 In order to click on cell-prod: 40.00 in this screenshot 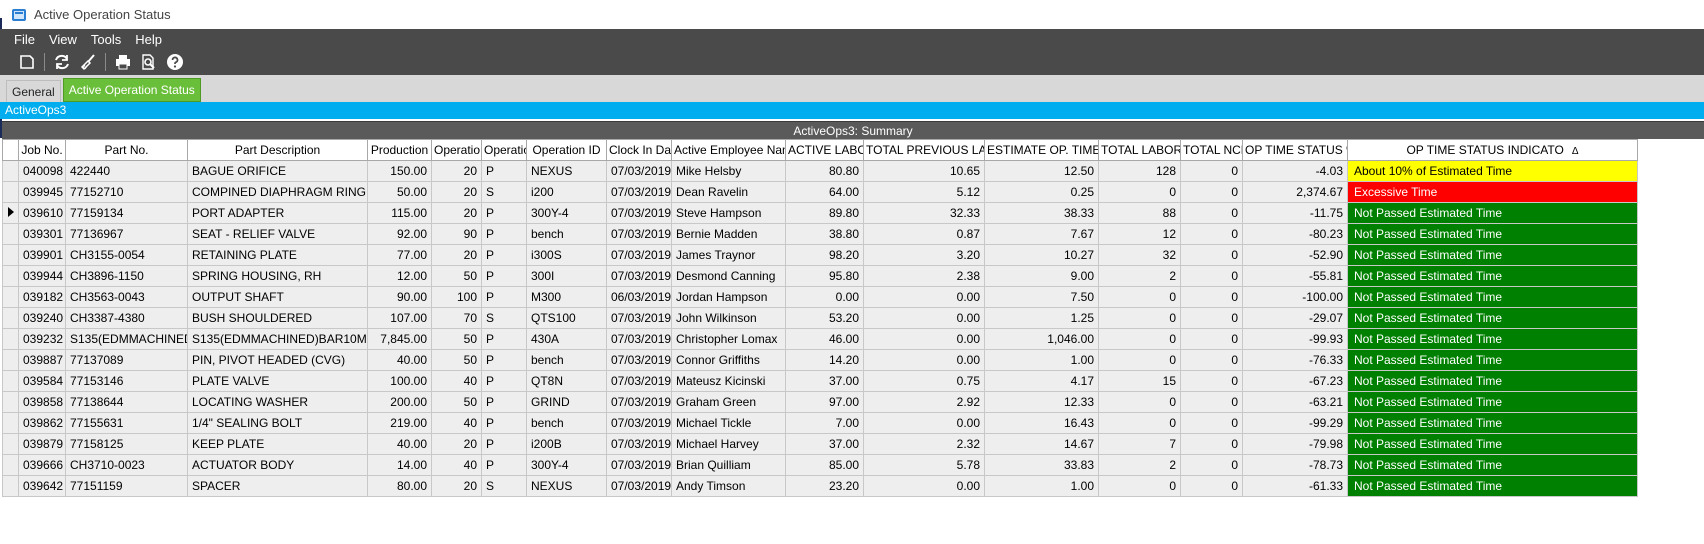, I will do `click(399, 444)`.